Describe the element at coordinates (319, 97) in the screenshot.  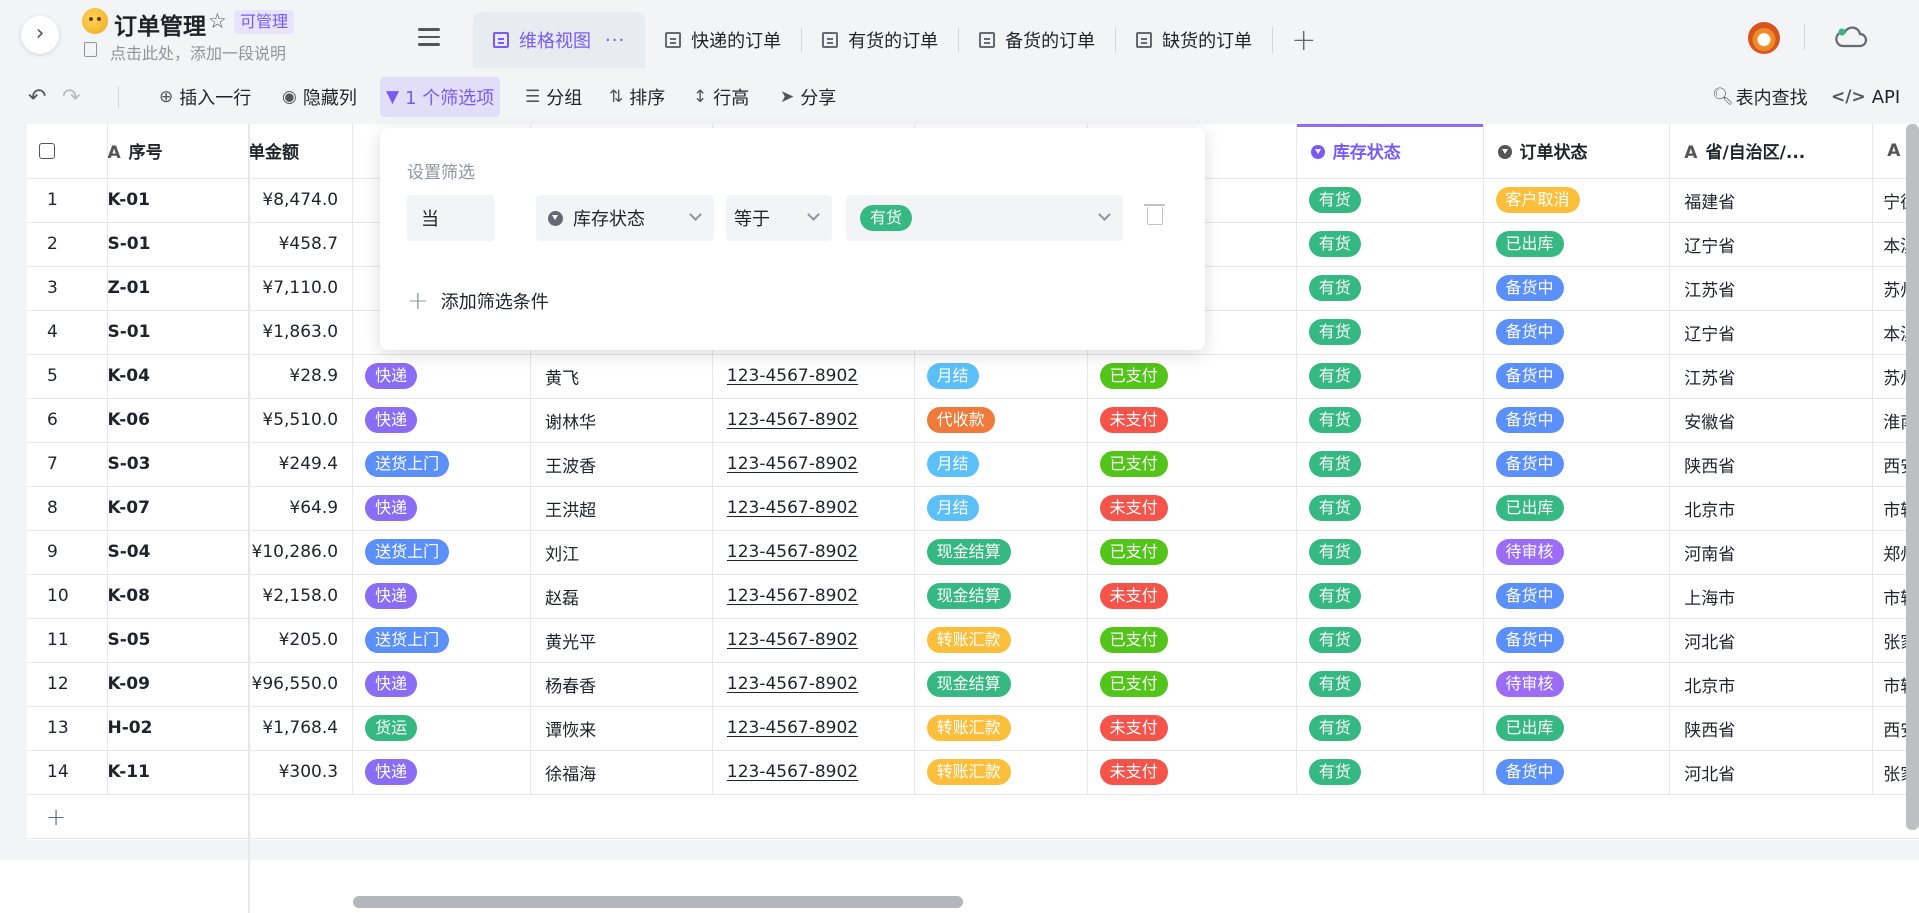
I see `hide-columns-button: ◉ 隐藏列` at that location.